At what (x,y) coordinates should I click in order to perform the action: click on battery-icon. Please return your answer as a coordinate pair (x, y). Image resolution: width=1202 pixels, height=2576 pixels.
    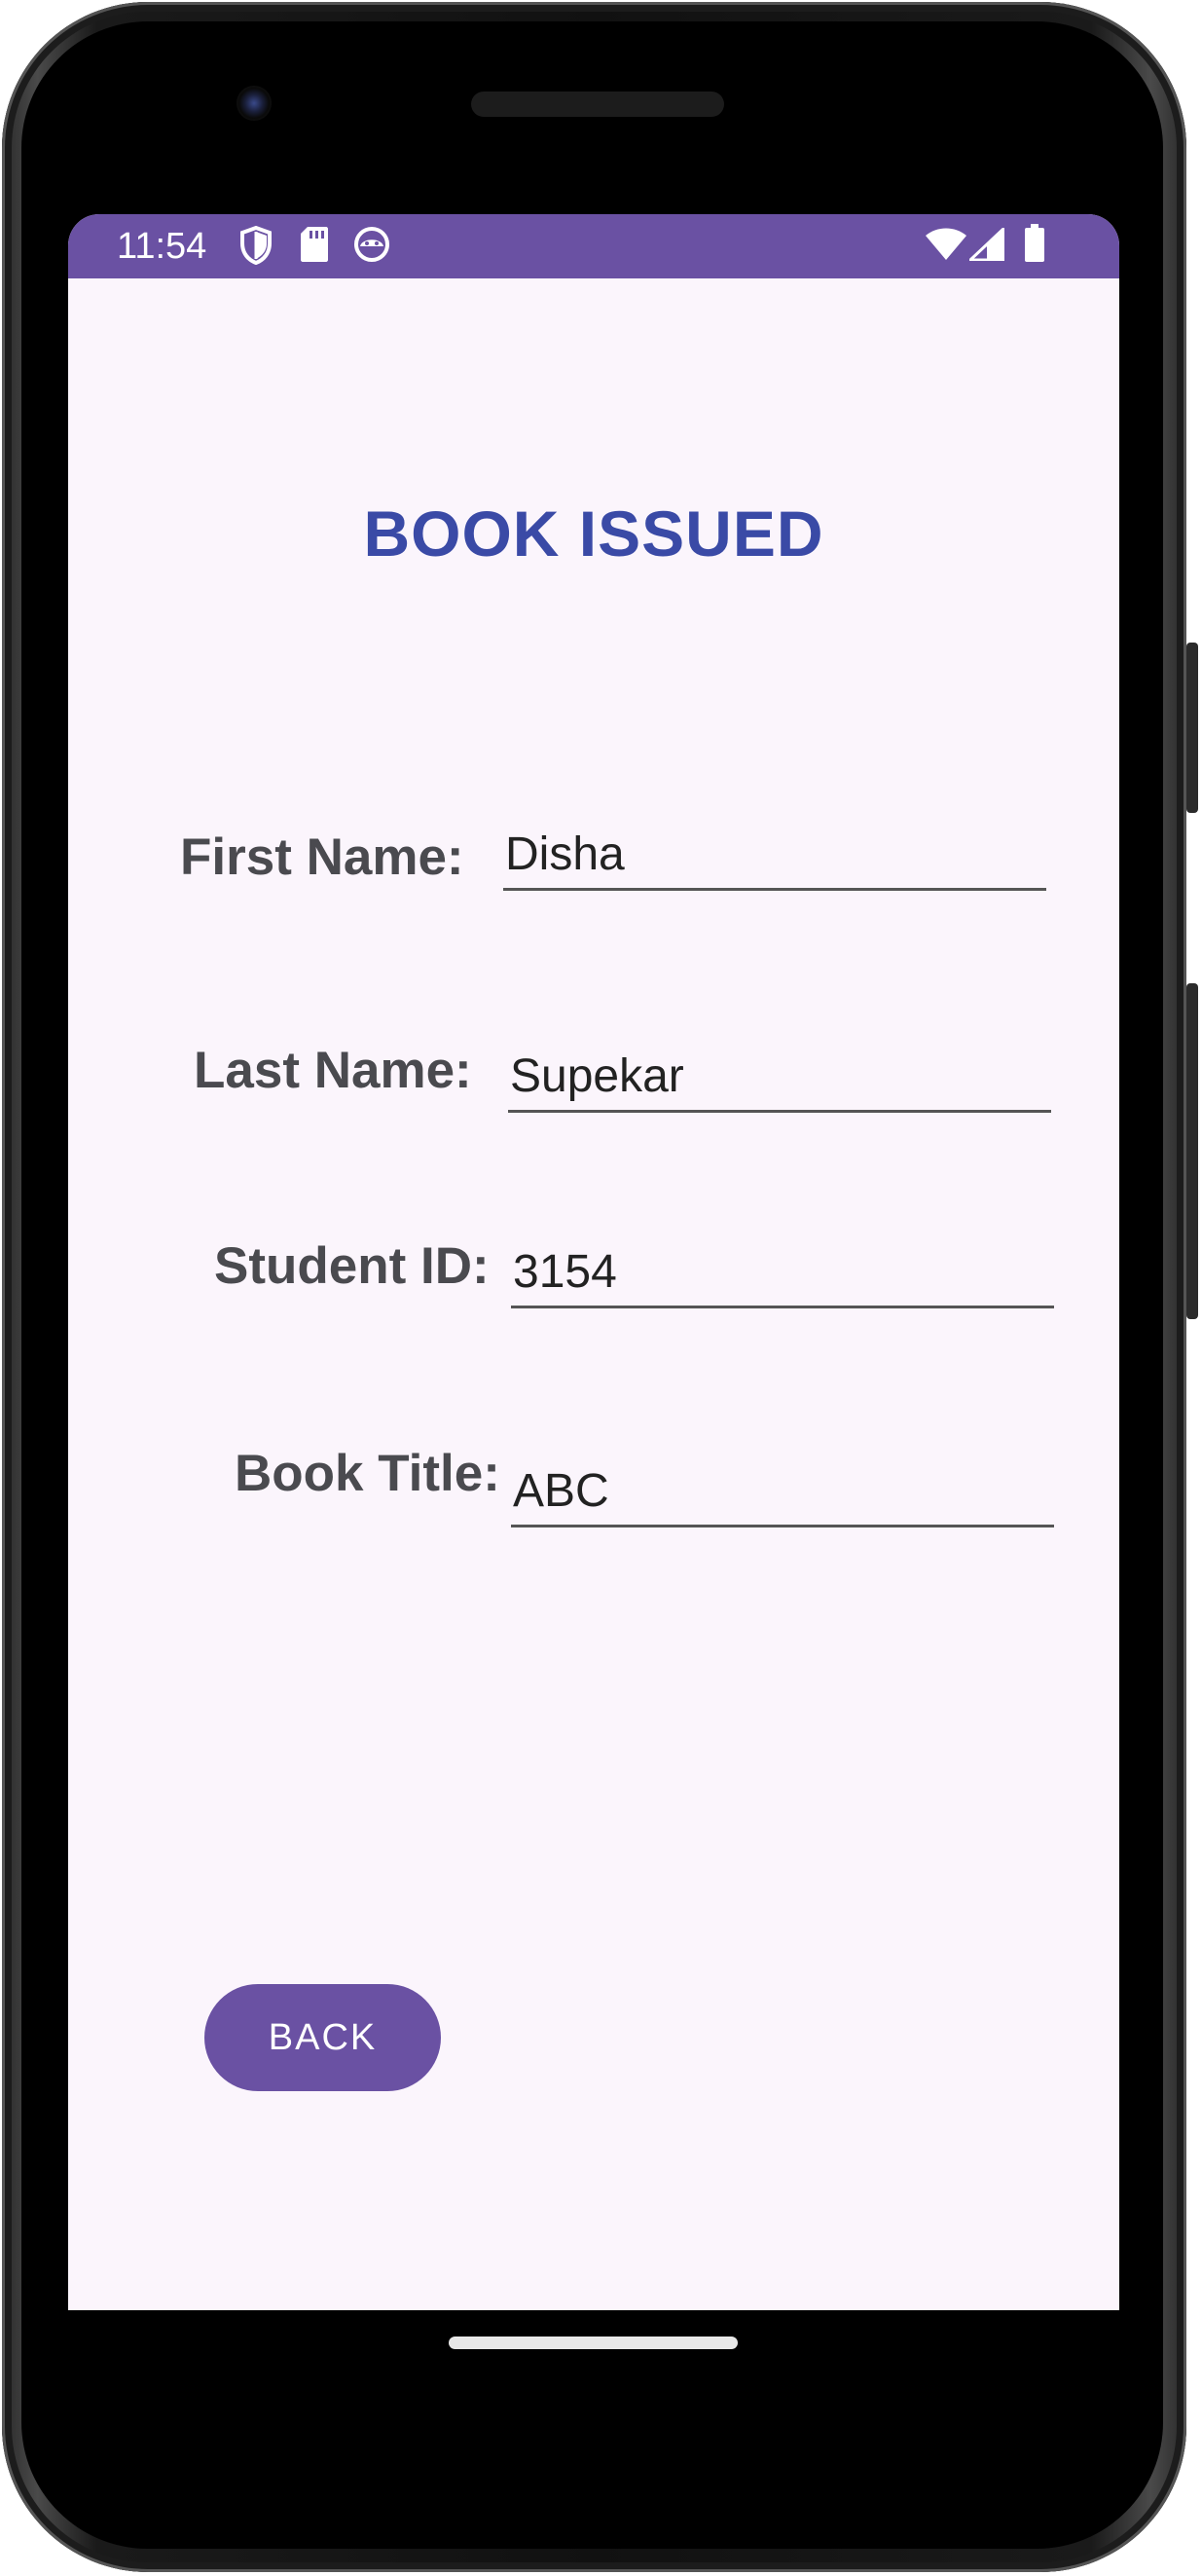
    Looking at the image, I should click on (1034, 243).